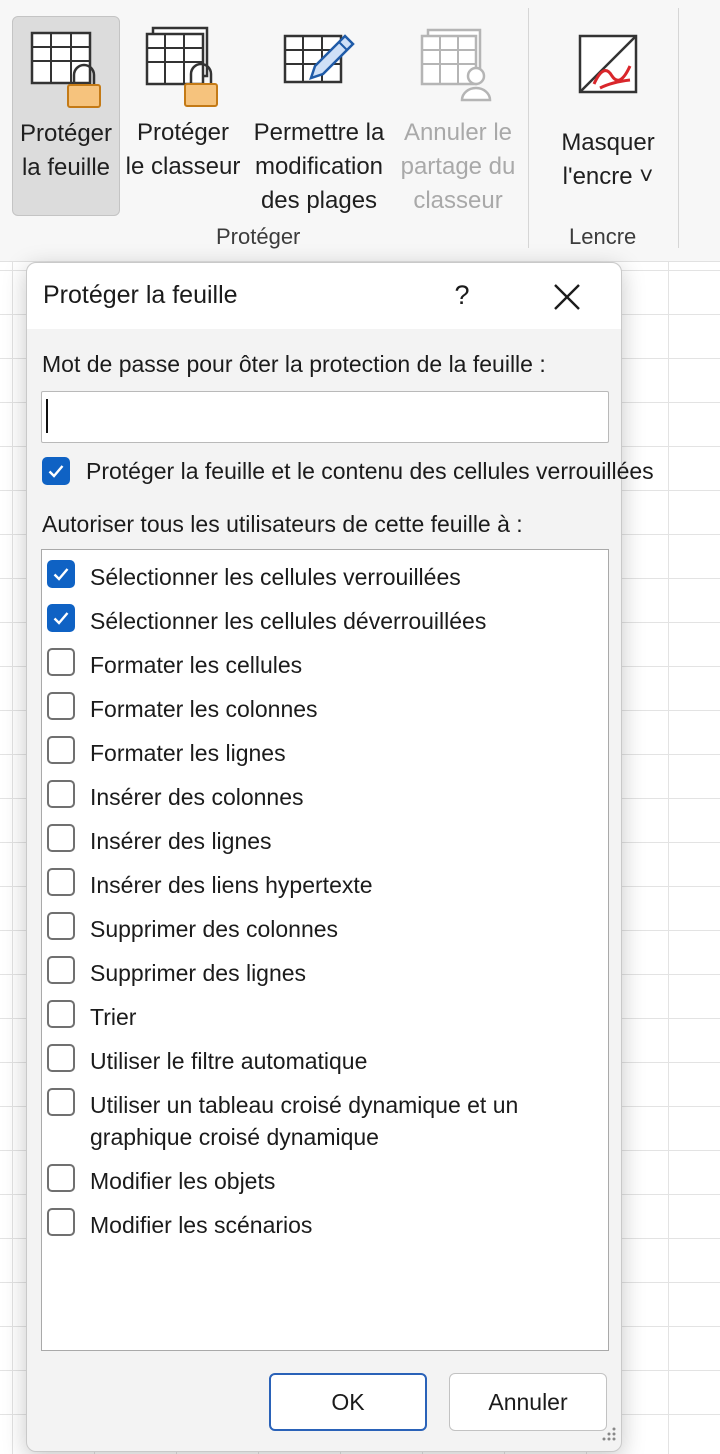 This screenshot has width=720, height=1454. I want to click on option-label: Utiliser le filtre automatique, so click(229, 1061).